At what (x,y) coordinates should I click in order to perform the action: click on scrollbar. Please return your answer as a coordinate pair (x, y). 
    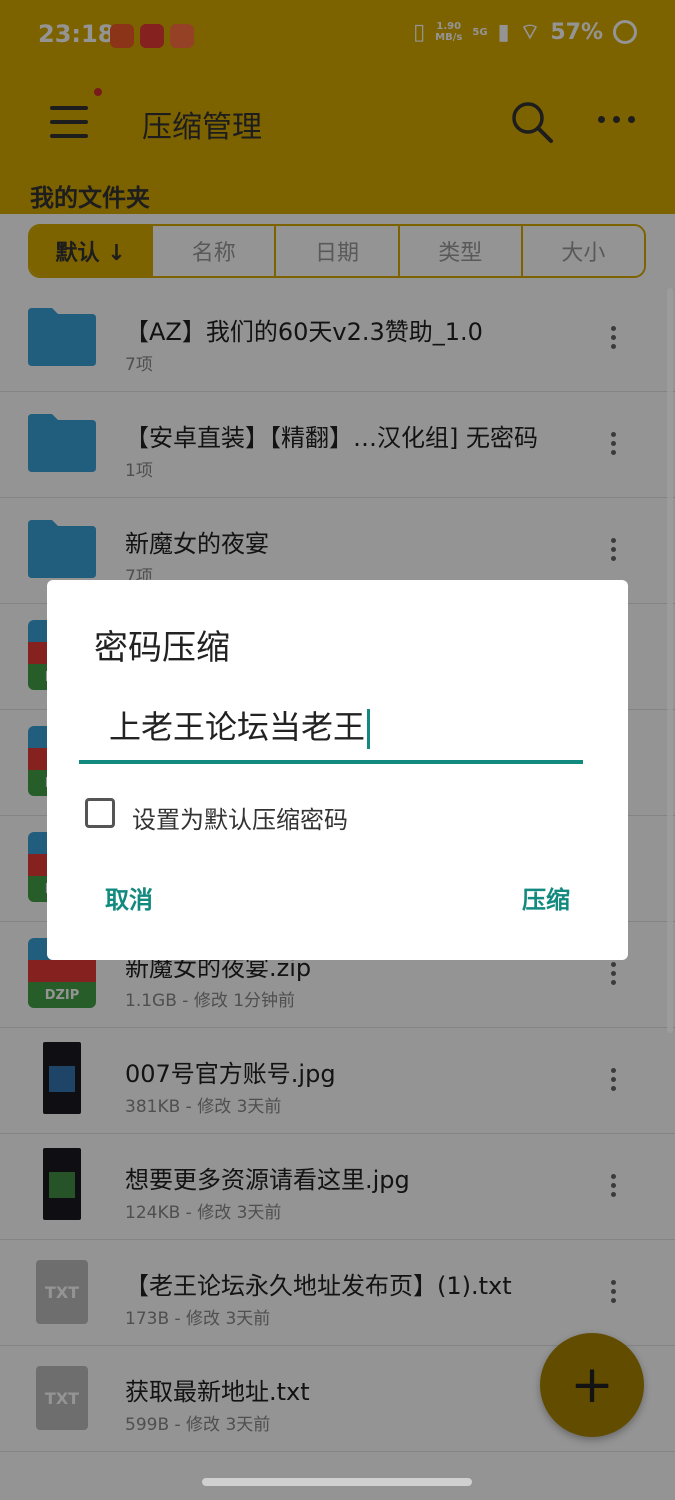
    Looking at the image, I should click on (670, 660).